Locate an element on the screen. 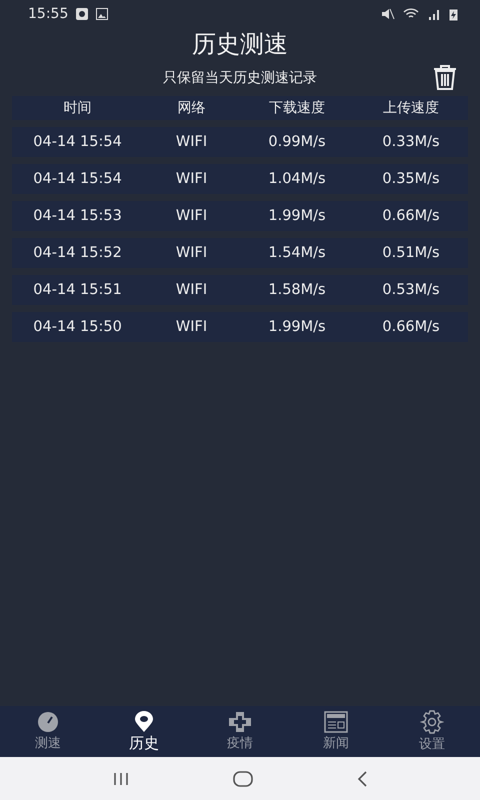 The width and height of the screenshot is (480, 800). column-header: 网络 is located at coordinates (191, 108).